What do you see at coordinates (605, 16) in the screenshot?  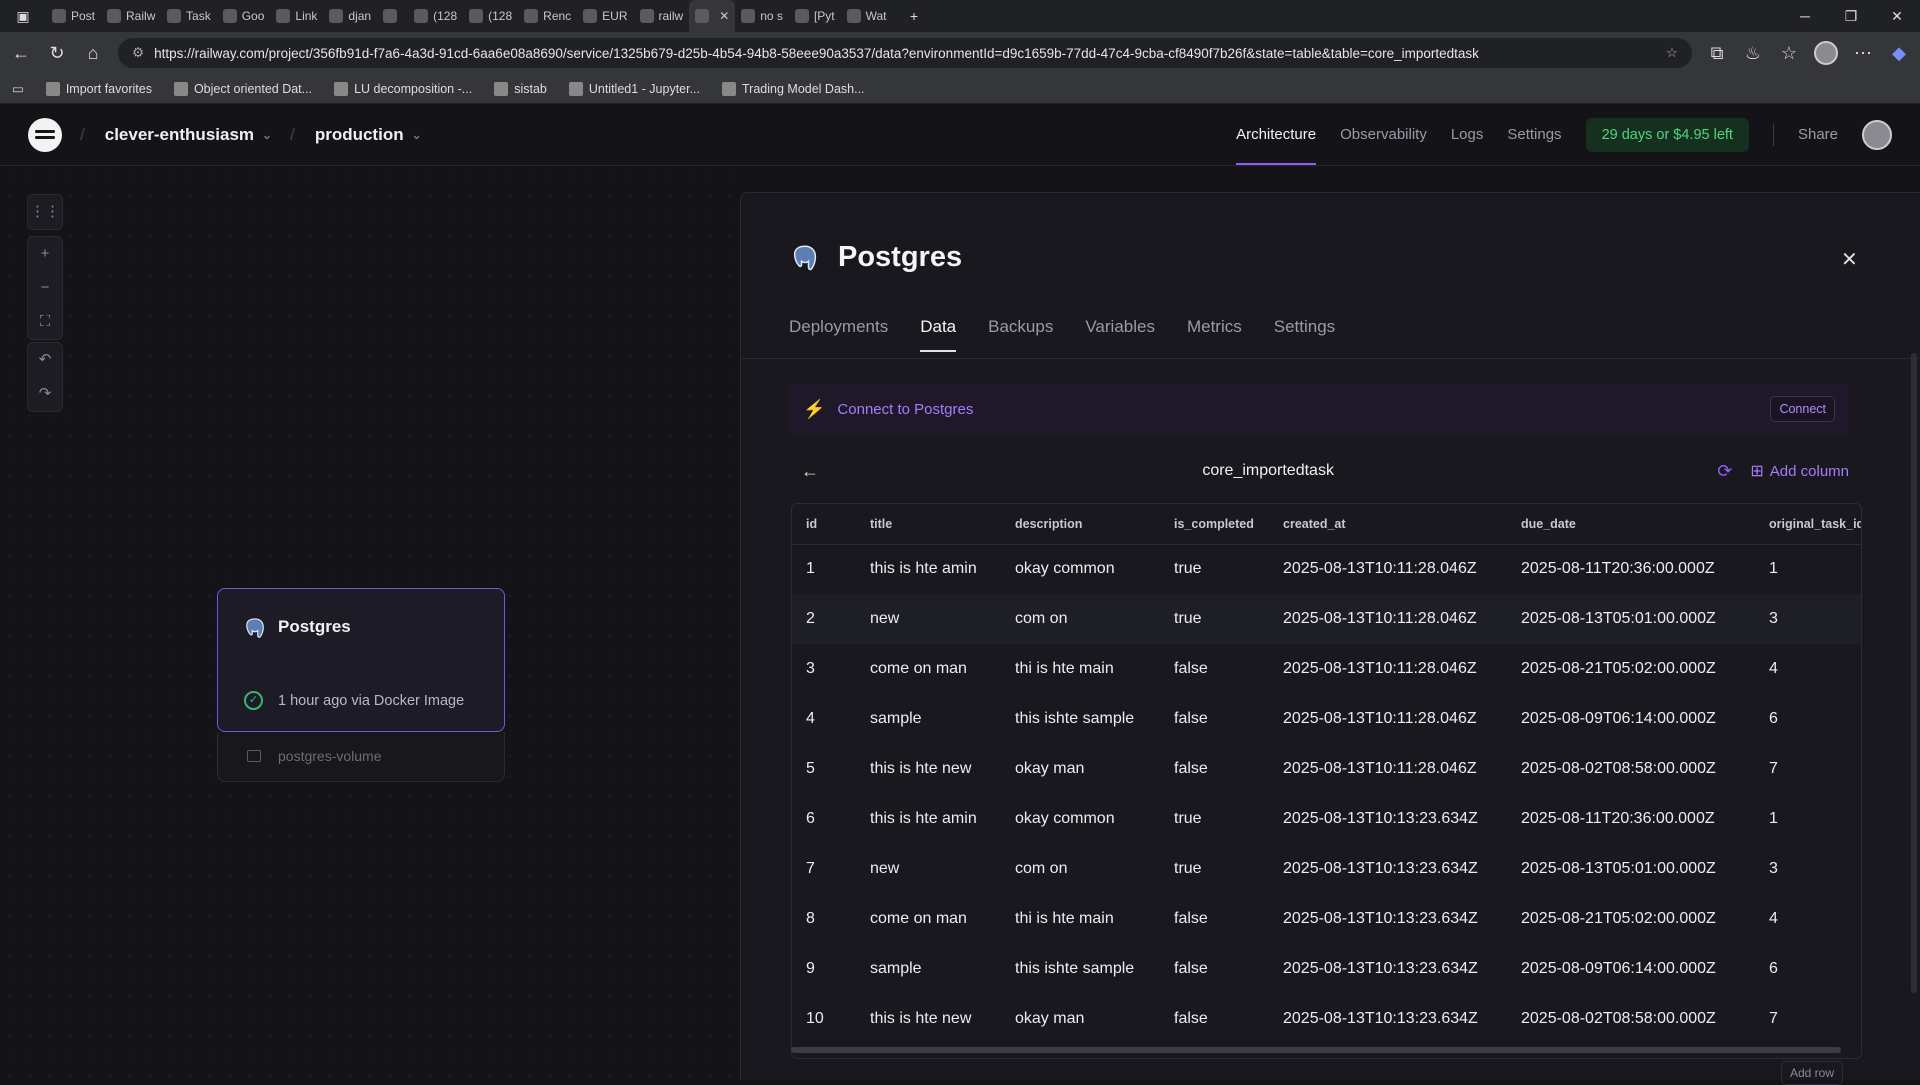 I see `browser-tab: EUR` at bounding box center [605, 16].